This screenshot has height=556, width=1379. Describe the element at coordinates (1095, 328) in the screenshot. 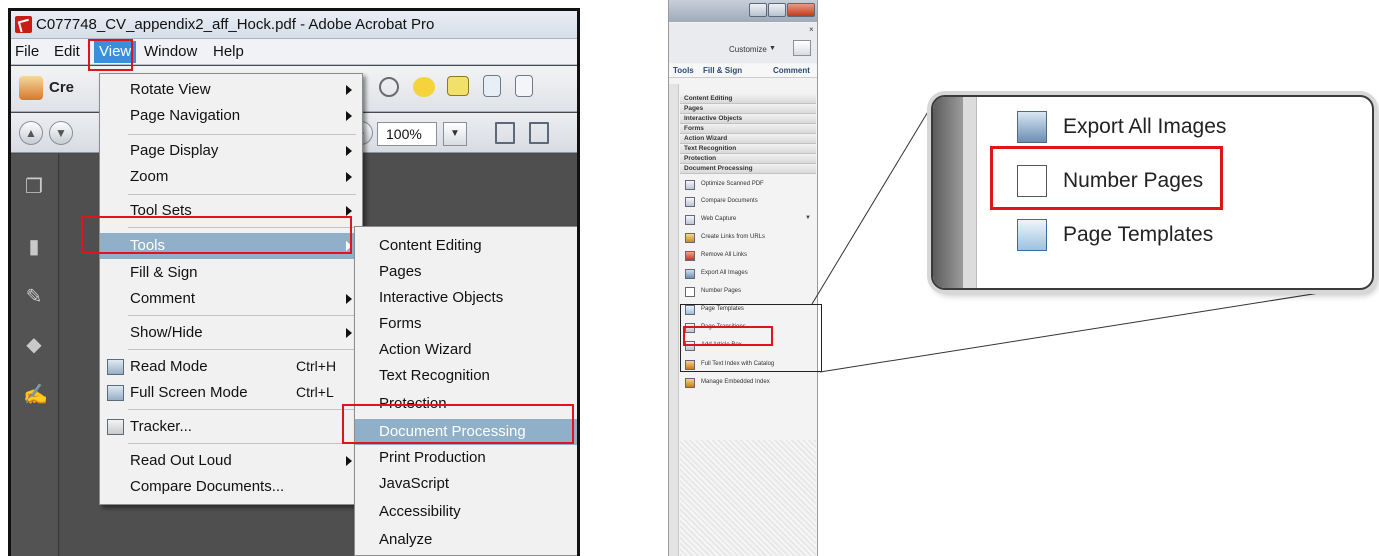

I see `connector-line-bottom` at that location.